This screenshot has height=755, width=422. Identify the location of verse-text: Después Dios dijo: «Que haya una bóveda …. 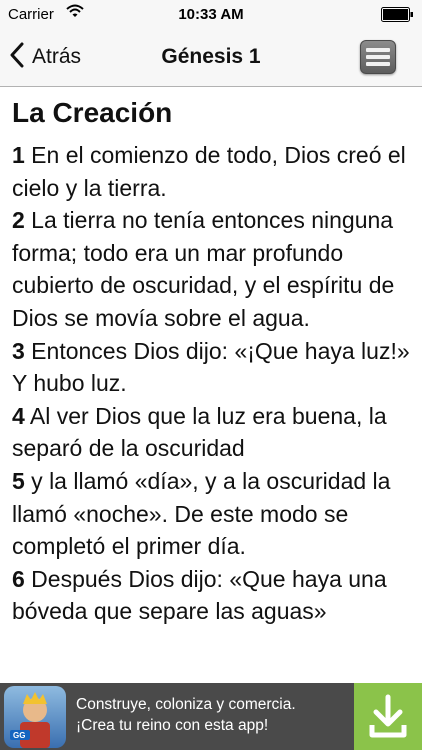
(199, 595).